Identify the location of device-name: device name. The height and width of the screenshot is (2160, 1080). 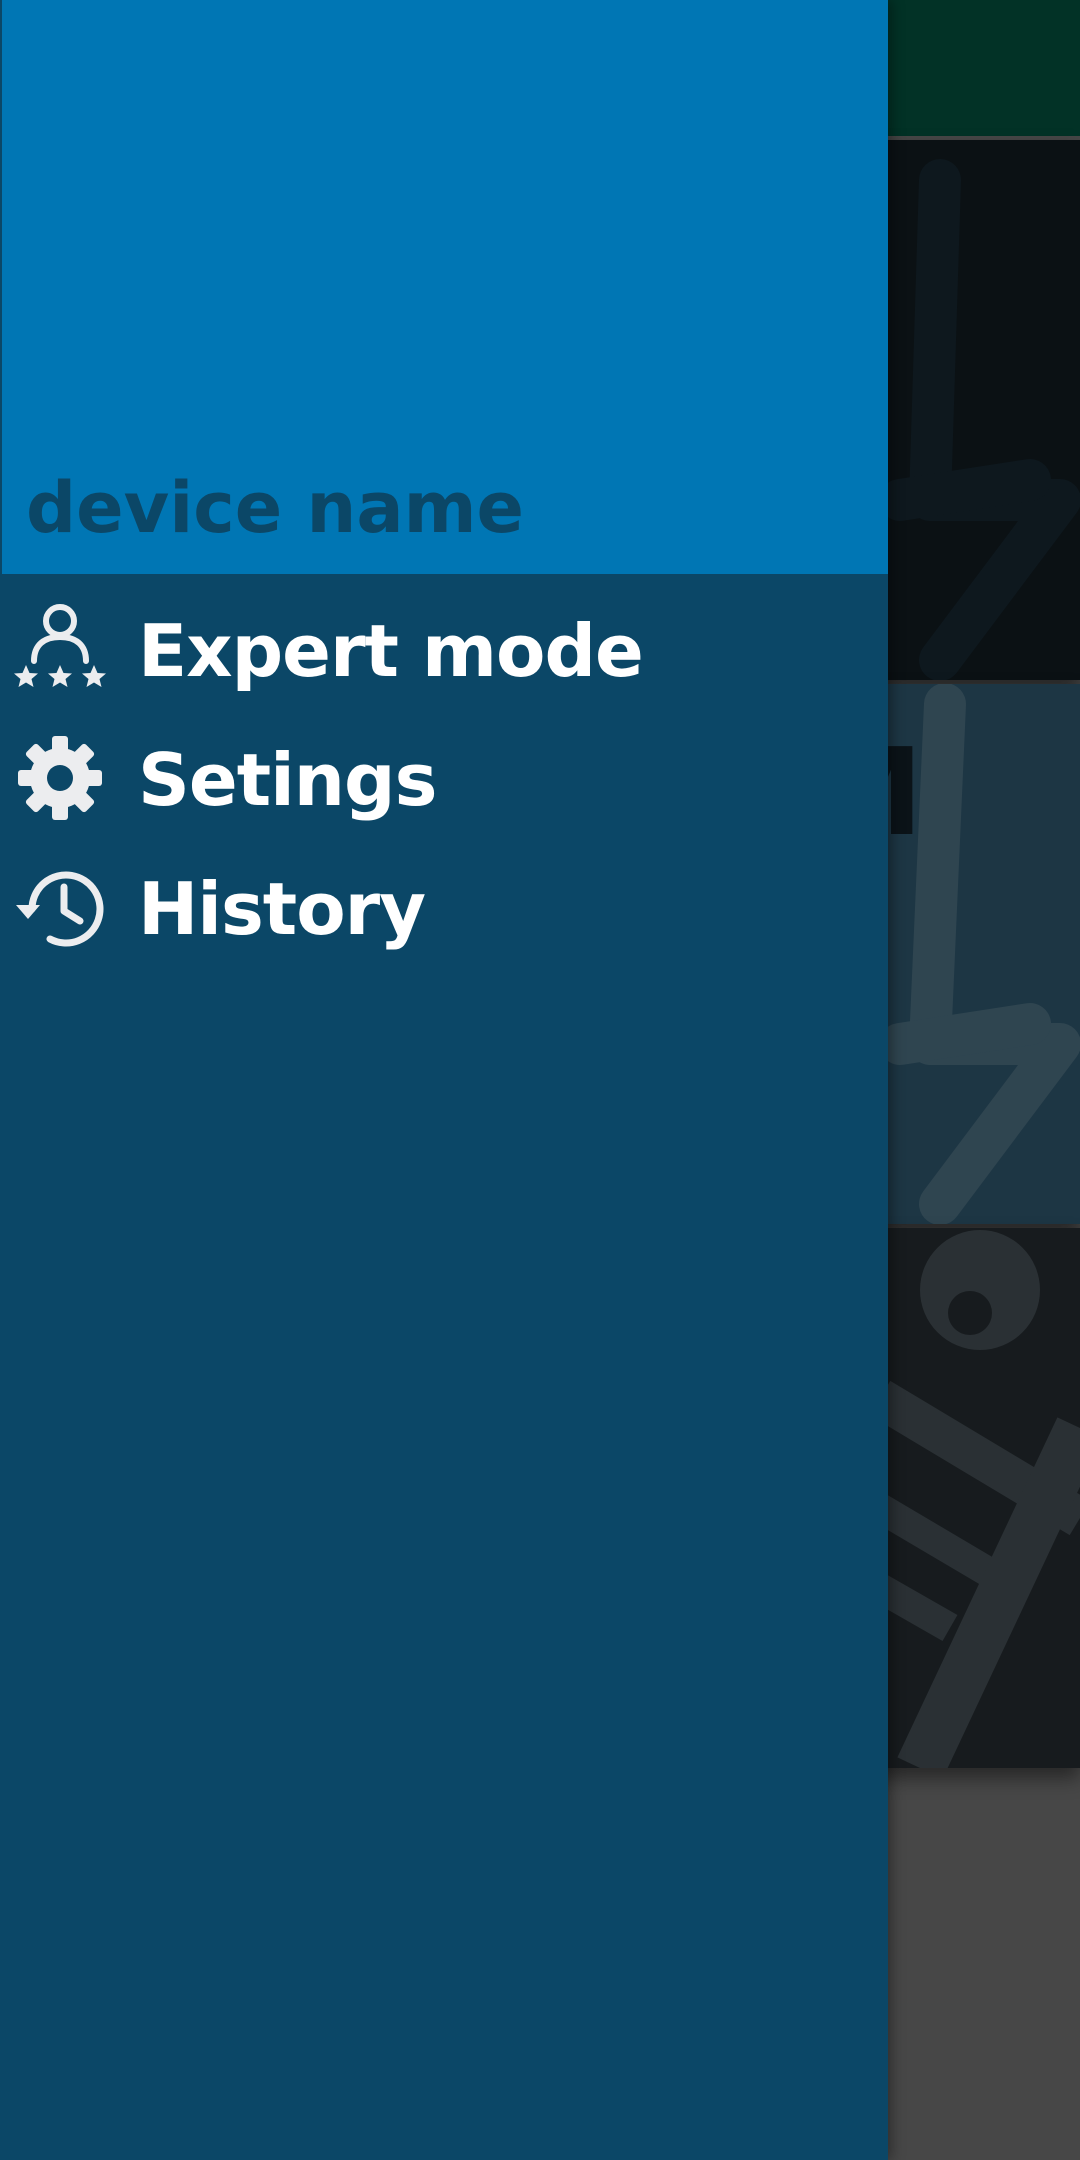
(275, 508).